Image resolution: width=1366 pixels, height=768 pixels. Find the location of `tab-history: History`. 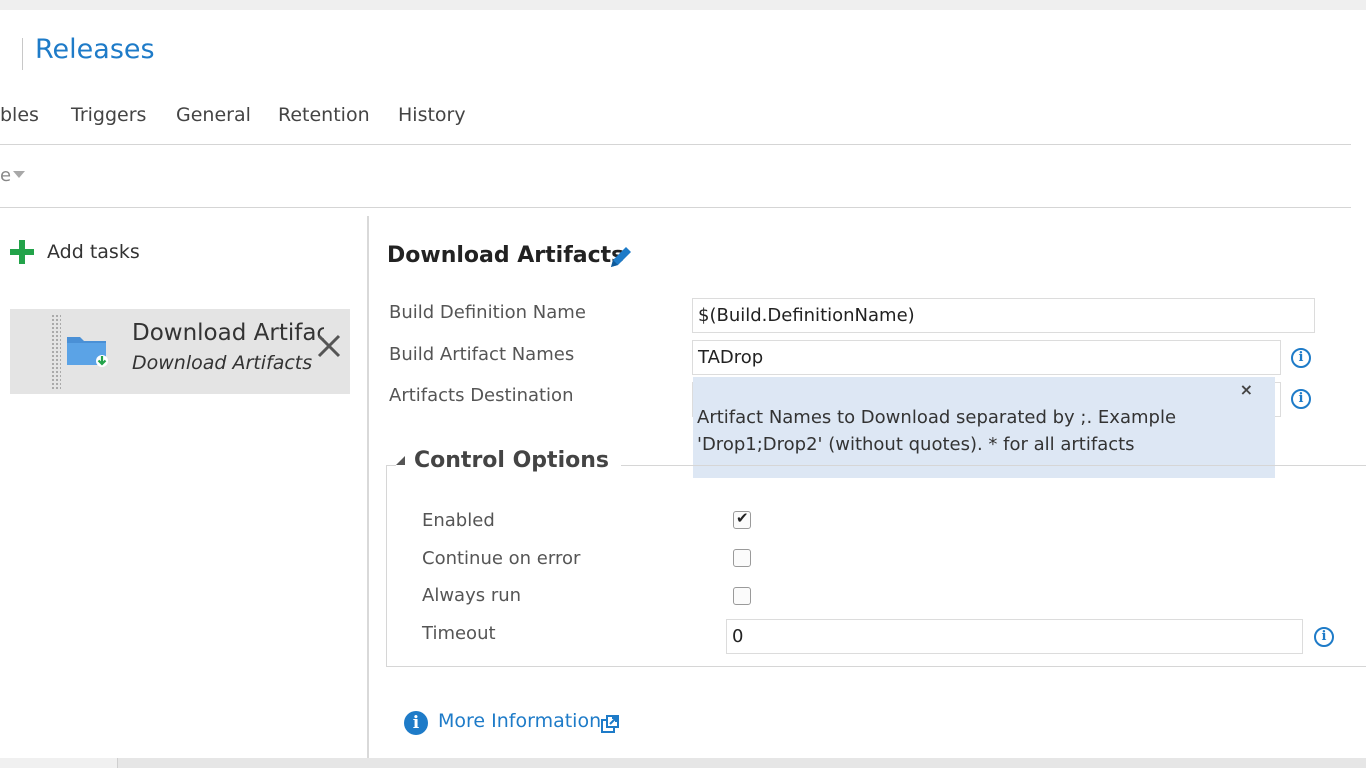

tab-history: History is located at coordinates (432, 115).